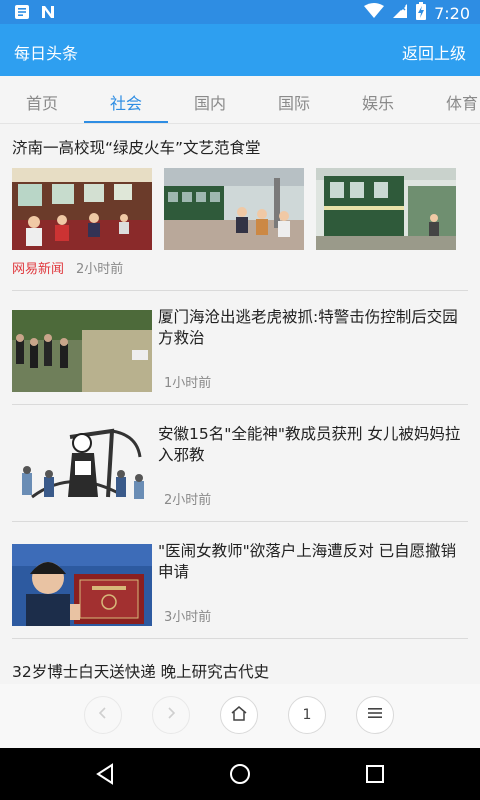 The height and width of the screenshot is (800, 480). What do you see at coordinates (67, 267) in the screenshot?
I see `gallery-meta: 网易新闻 2小时前` at bounding box center [67, 267].